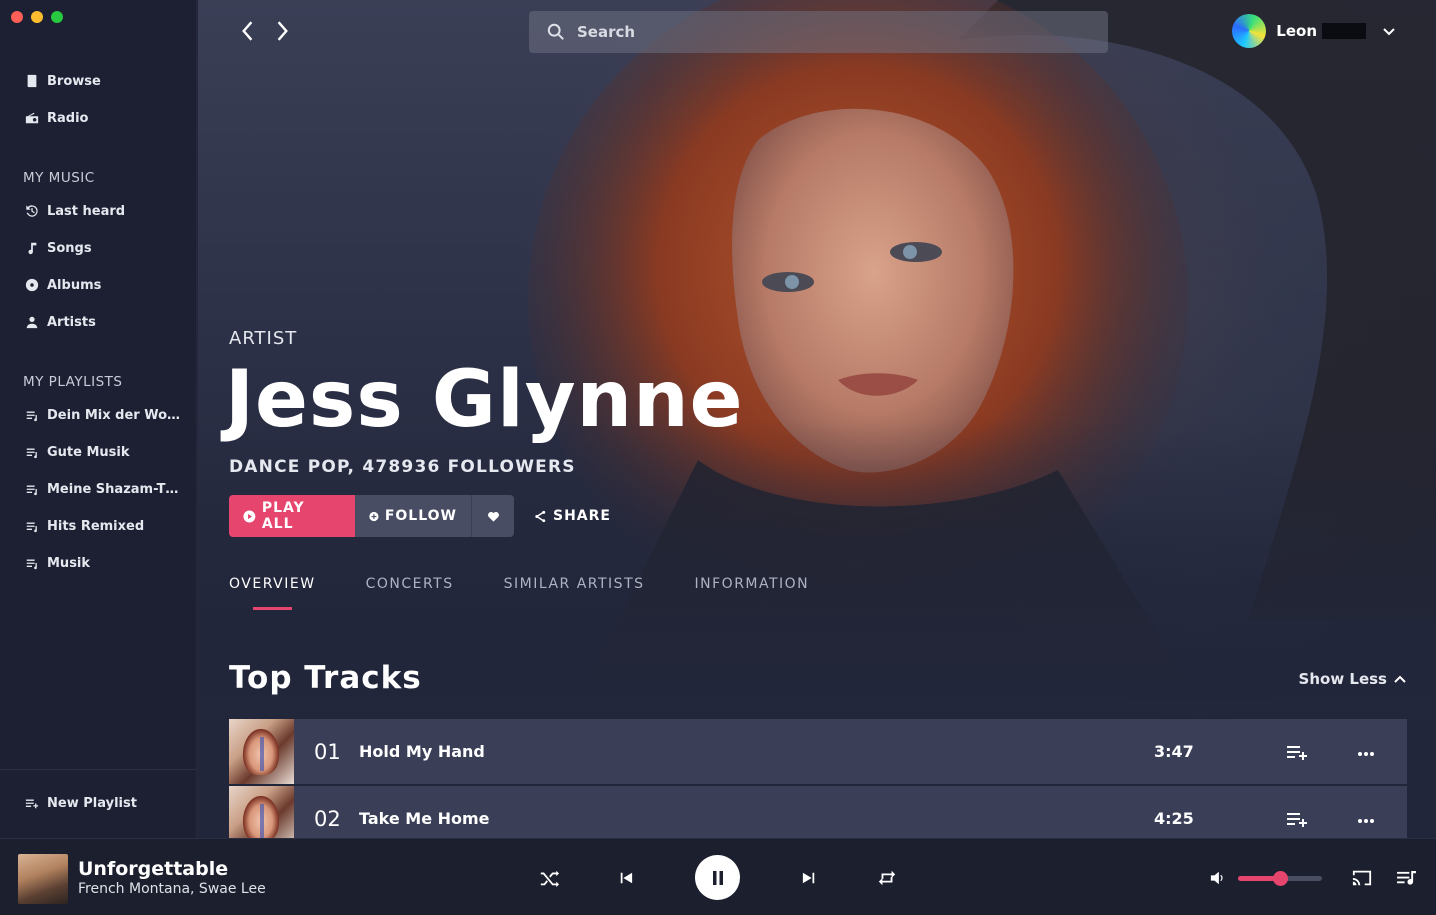 Image resolution: width=1436 pixels, height=915 pixels. What do you see at coordinates (283, 33) in the screenshot?
I see `forward-button` at bounding box center [283, 33].